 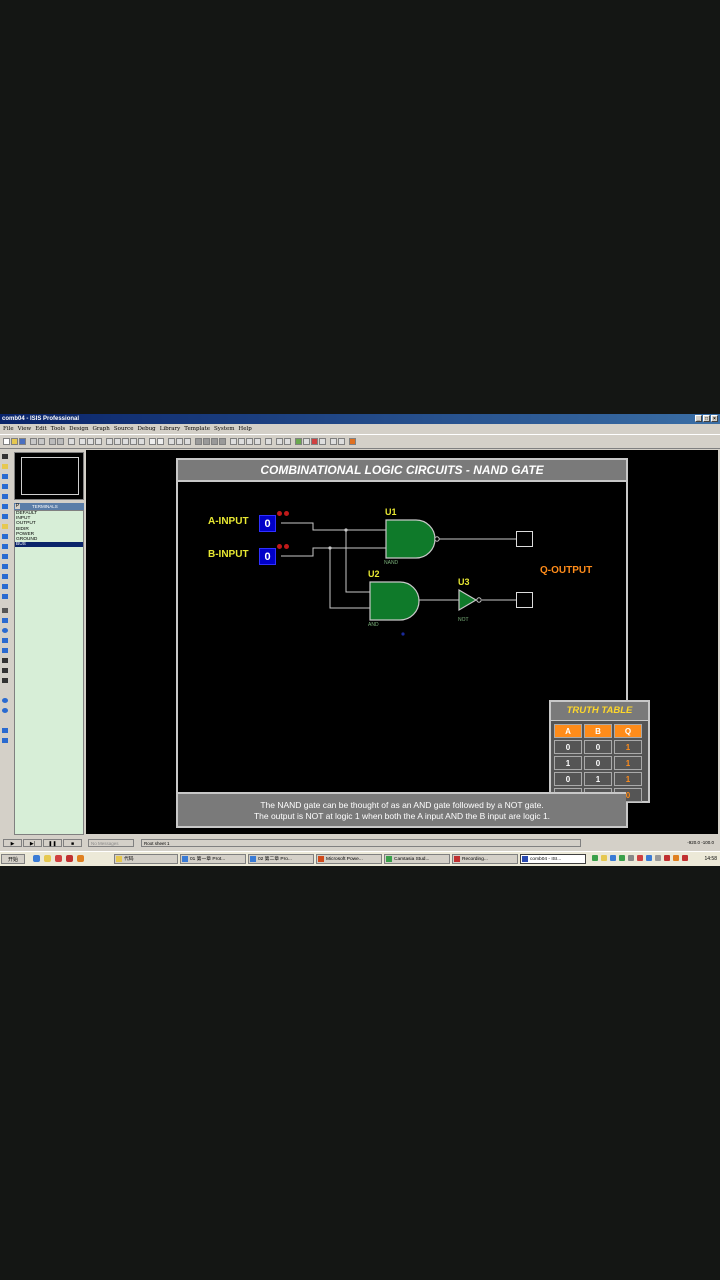 What do you see at coordinates (5, 456) in the screenshot?
I see `selection-mode-icon` at bounding box center [5, 456].